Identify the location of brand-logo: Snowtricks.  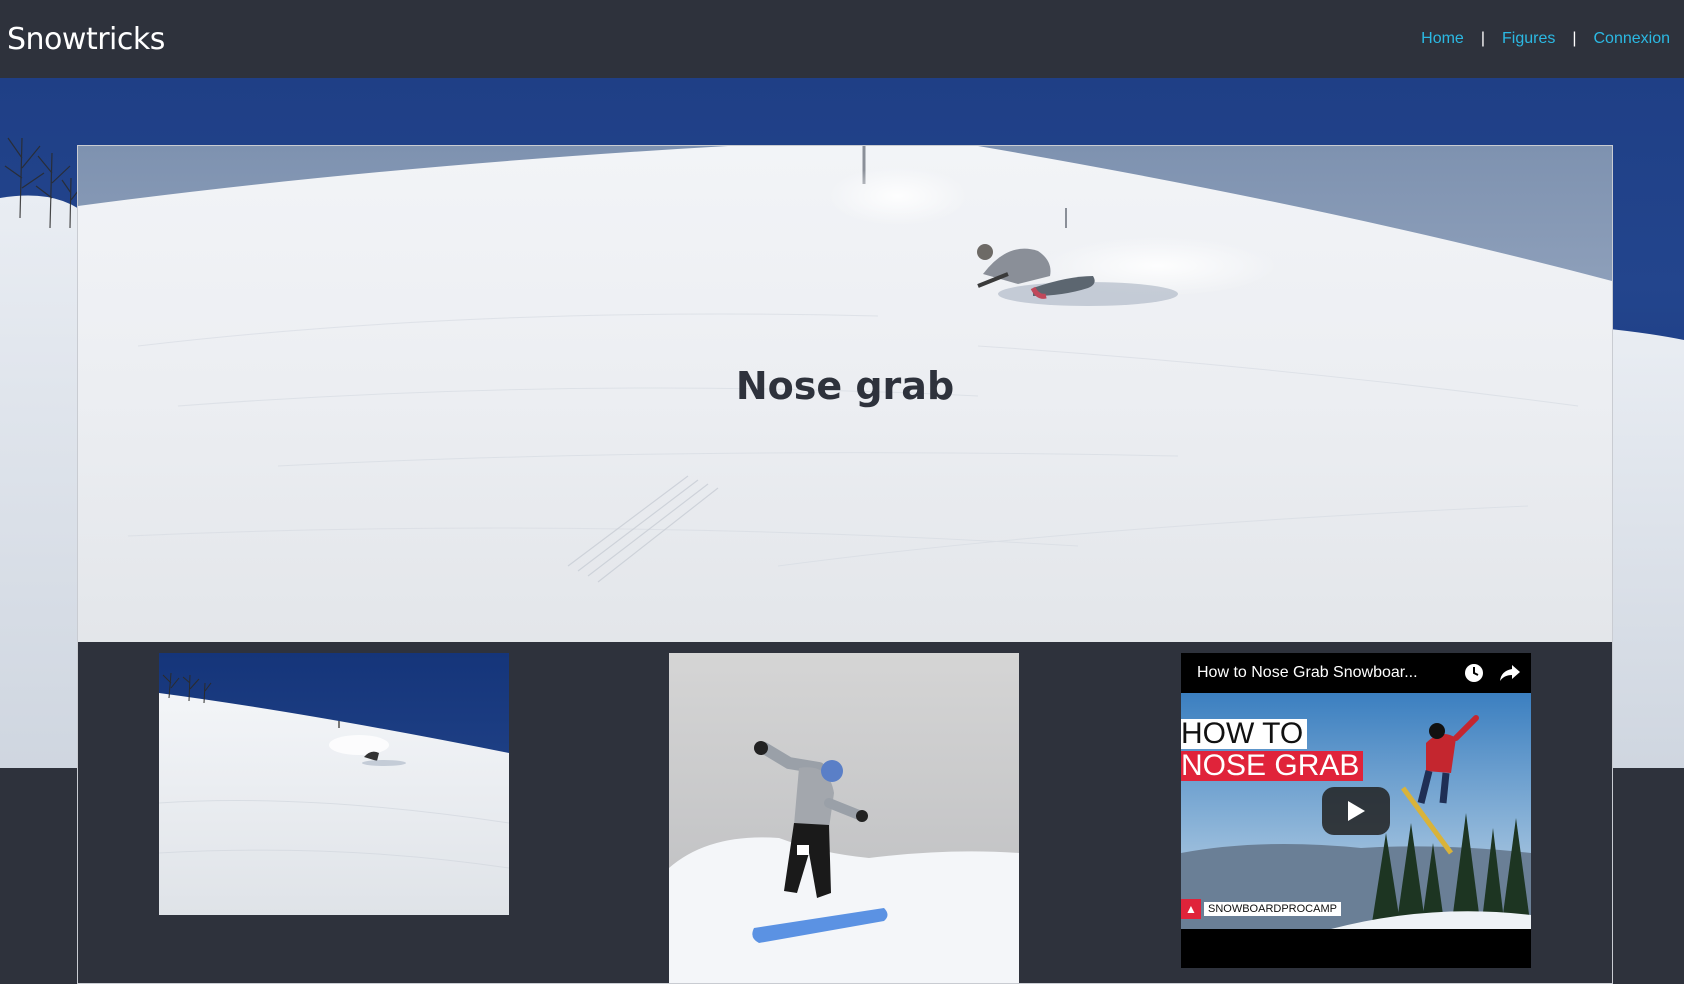
(86, 39).